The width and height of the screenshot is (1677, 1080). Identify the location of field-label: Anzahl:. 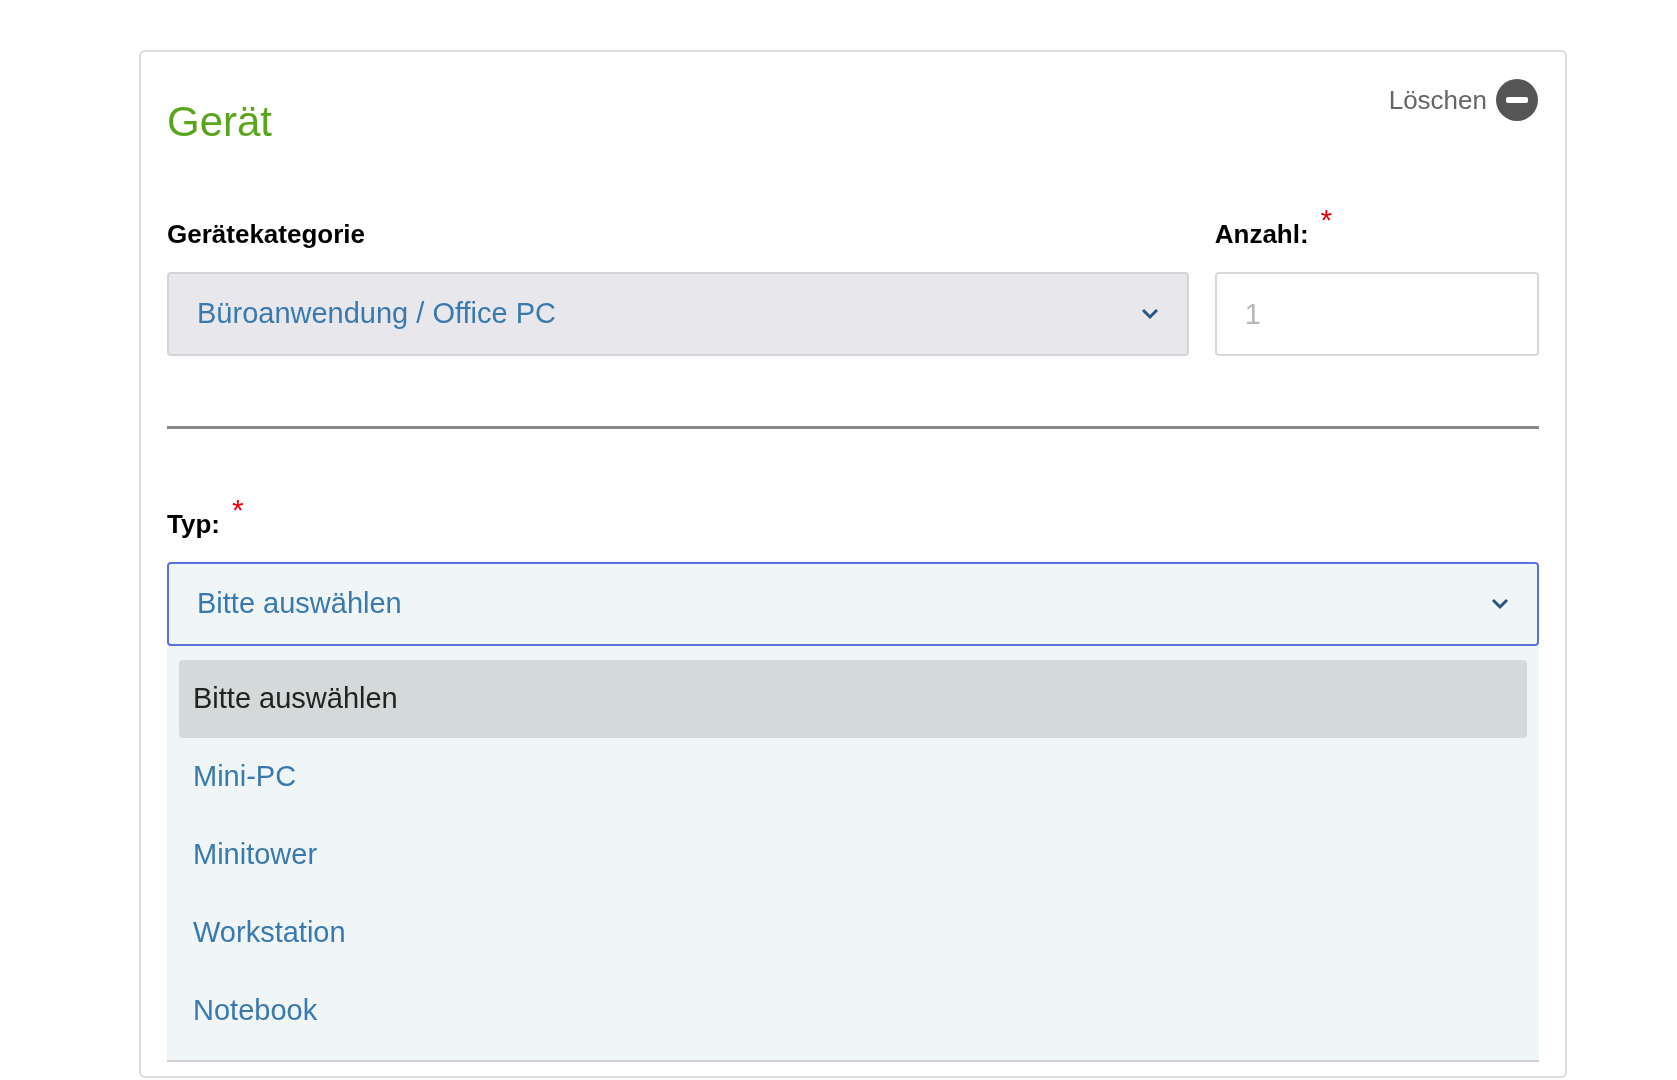
(1261, 234).